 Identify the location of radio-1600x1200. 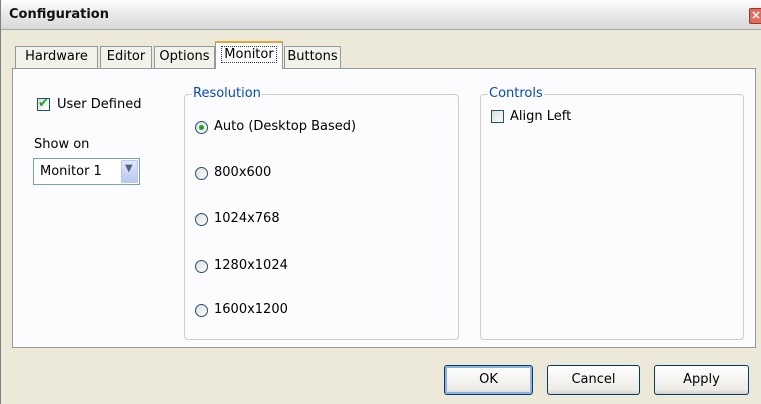
(201, 310).